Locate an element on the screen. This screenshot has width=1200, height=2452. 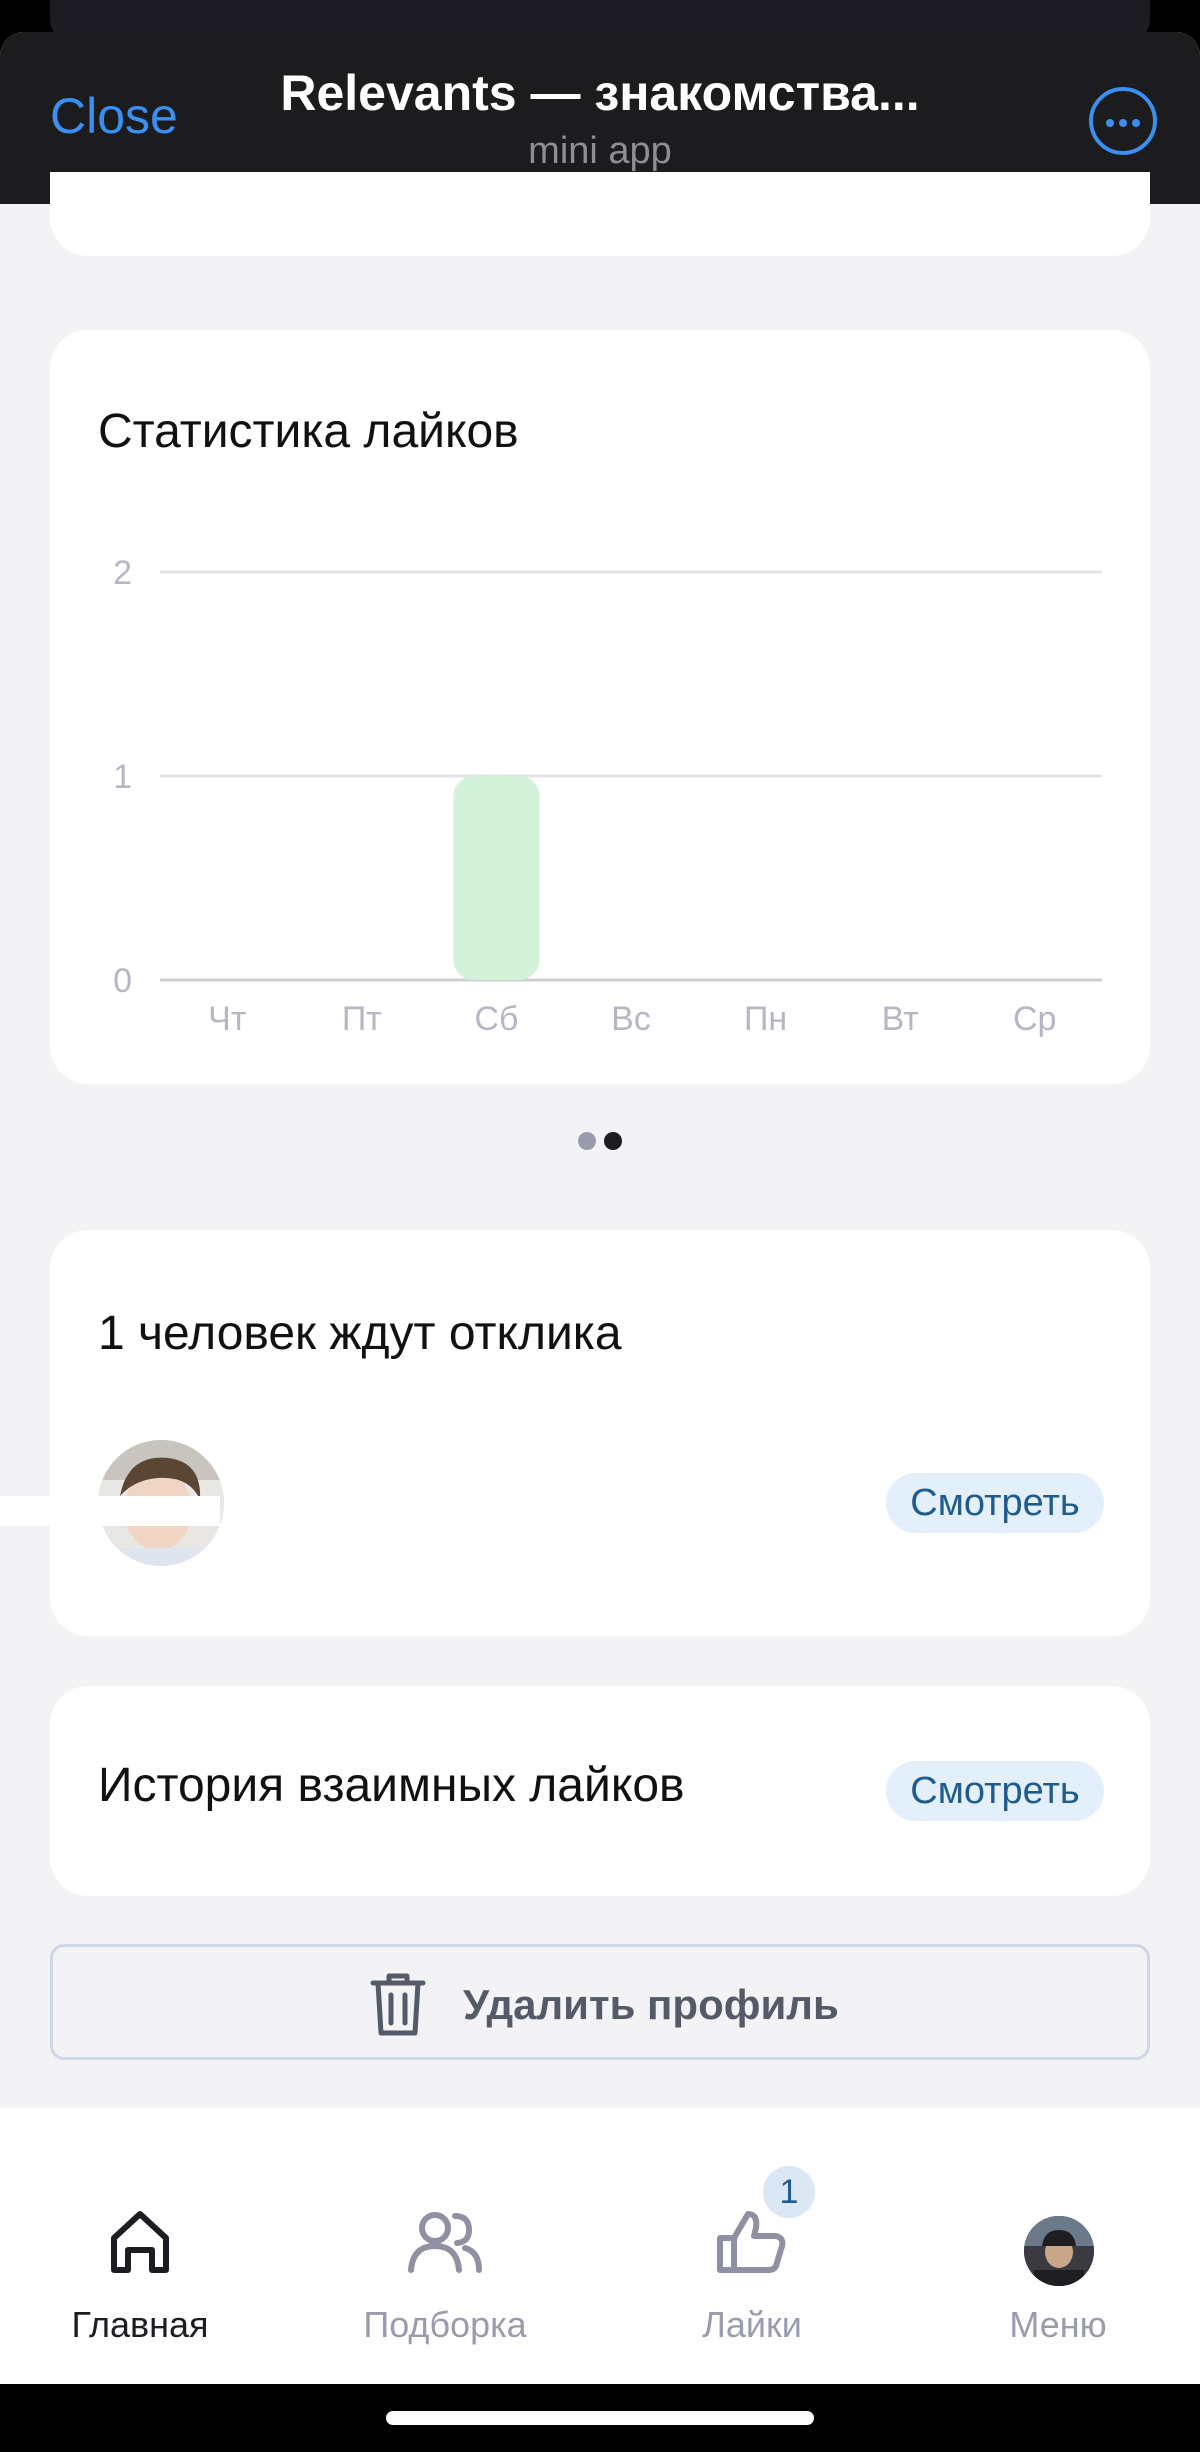
view-waiting-button: Смотреть is located at coordinates (995, 1503).